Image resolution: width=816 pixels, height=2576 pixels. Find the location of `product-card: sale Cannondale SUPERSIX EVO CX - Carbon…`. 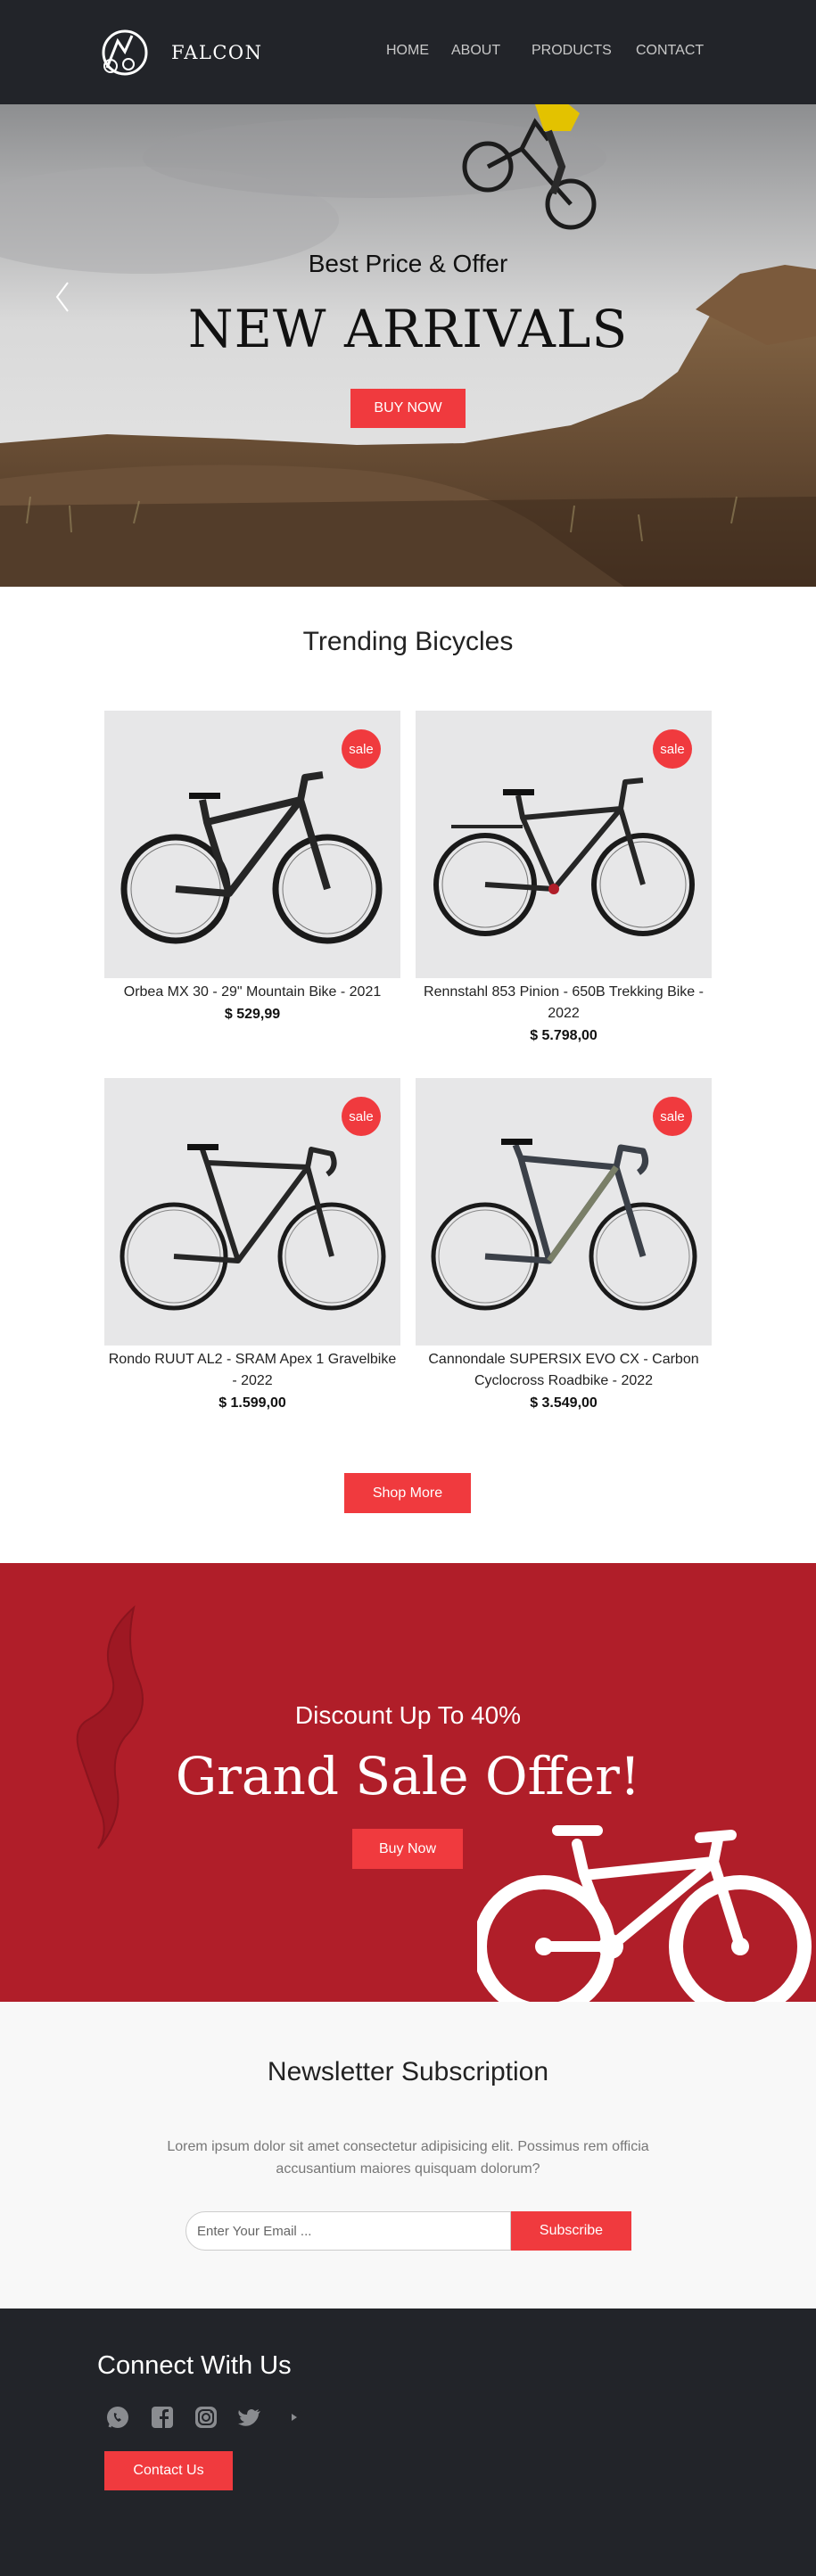

product-card: sale Cannondale SUPERSIX EVO CX - Carbon… is located at coordinates (564, 1246).